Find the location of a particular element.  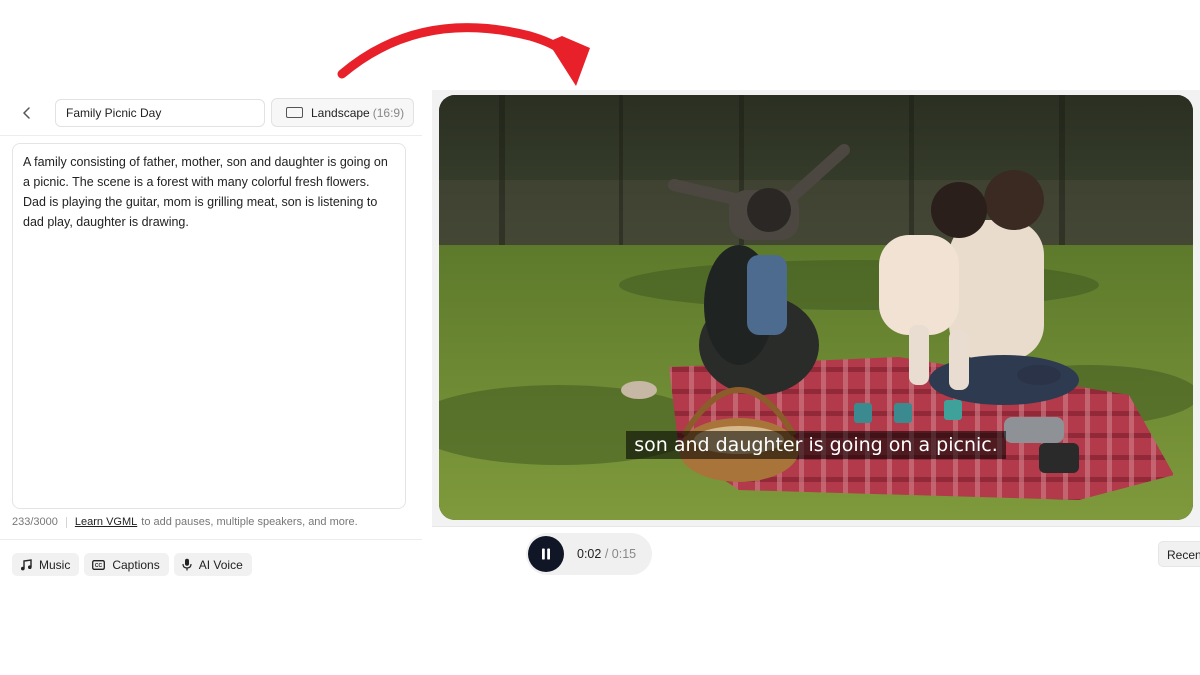

panel-divider is located at coordinates (211, 539).